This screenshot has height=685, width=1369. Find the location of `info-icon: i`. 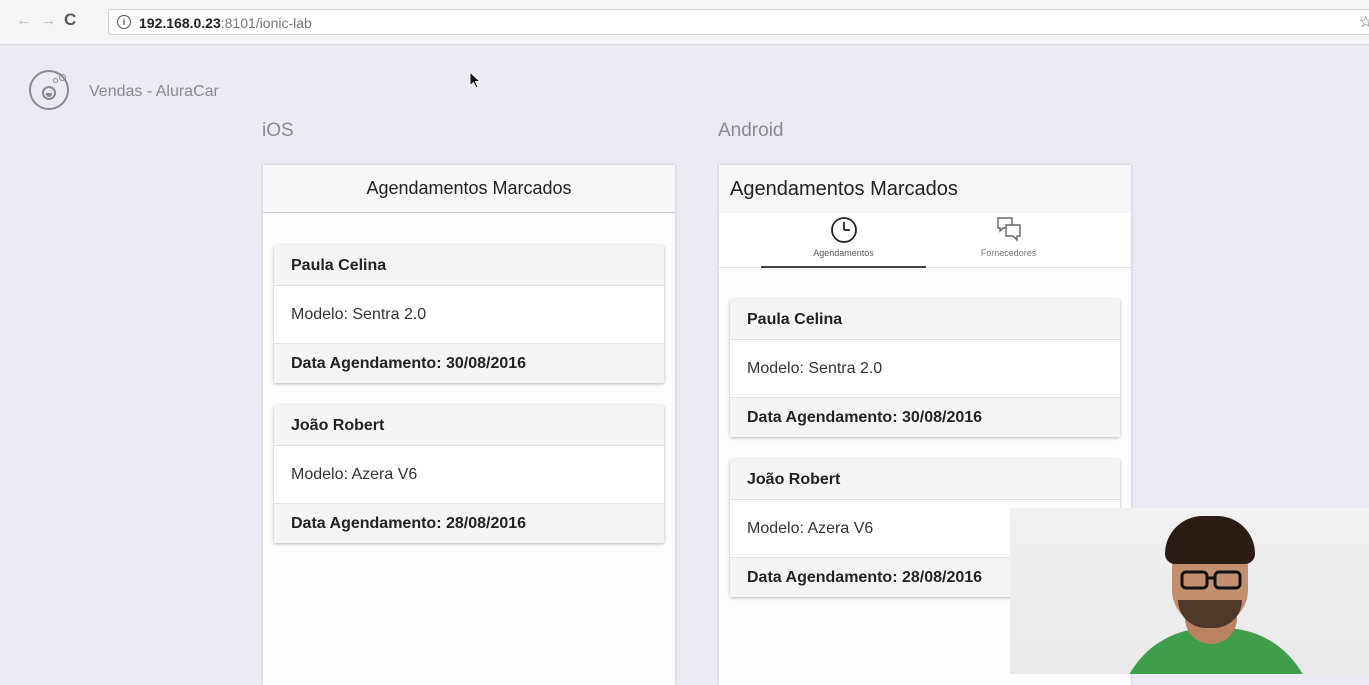

info-icon: i is located at coordinates (124, 22).